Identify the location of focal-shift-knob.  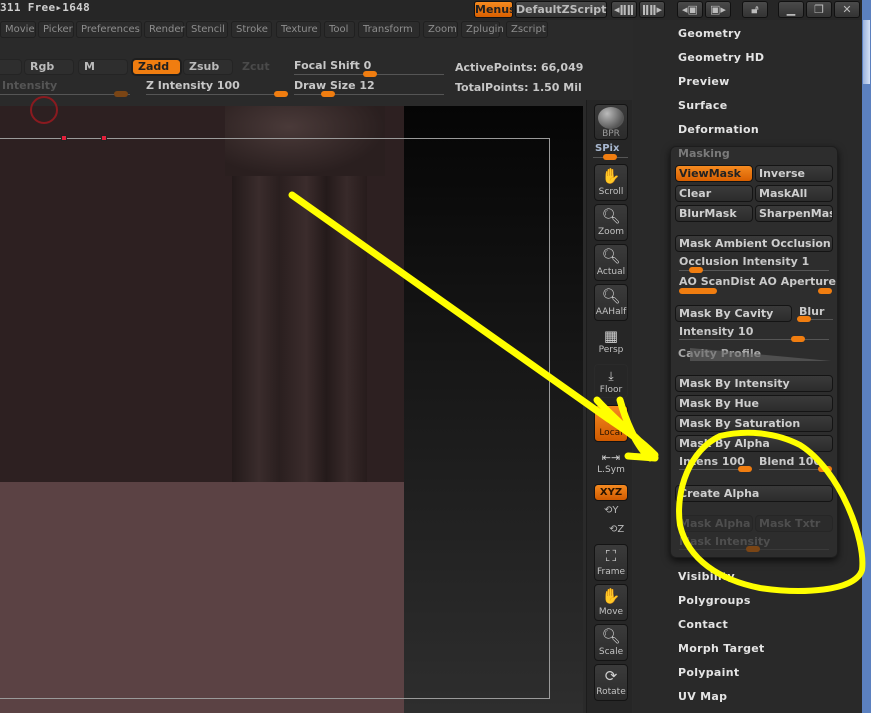
(370, 74).